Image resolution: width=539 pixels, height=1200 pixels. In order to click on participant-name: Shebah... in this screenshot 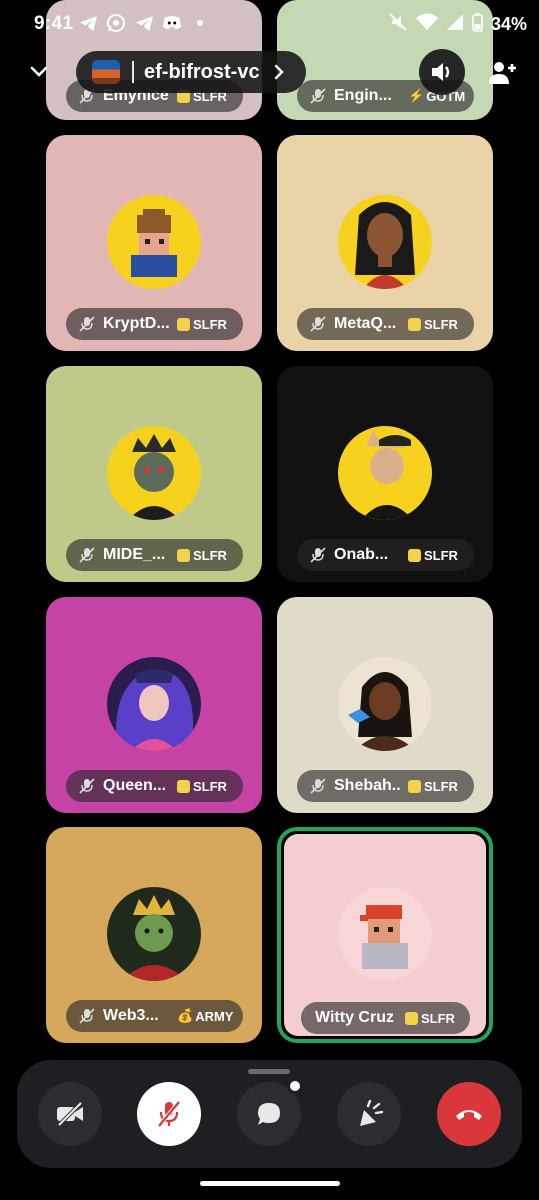, I will do `click(367, 785)`.